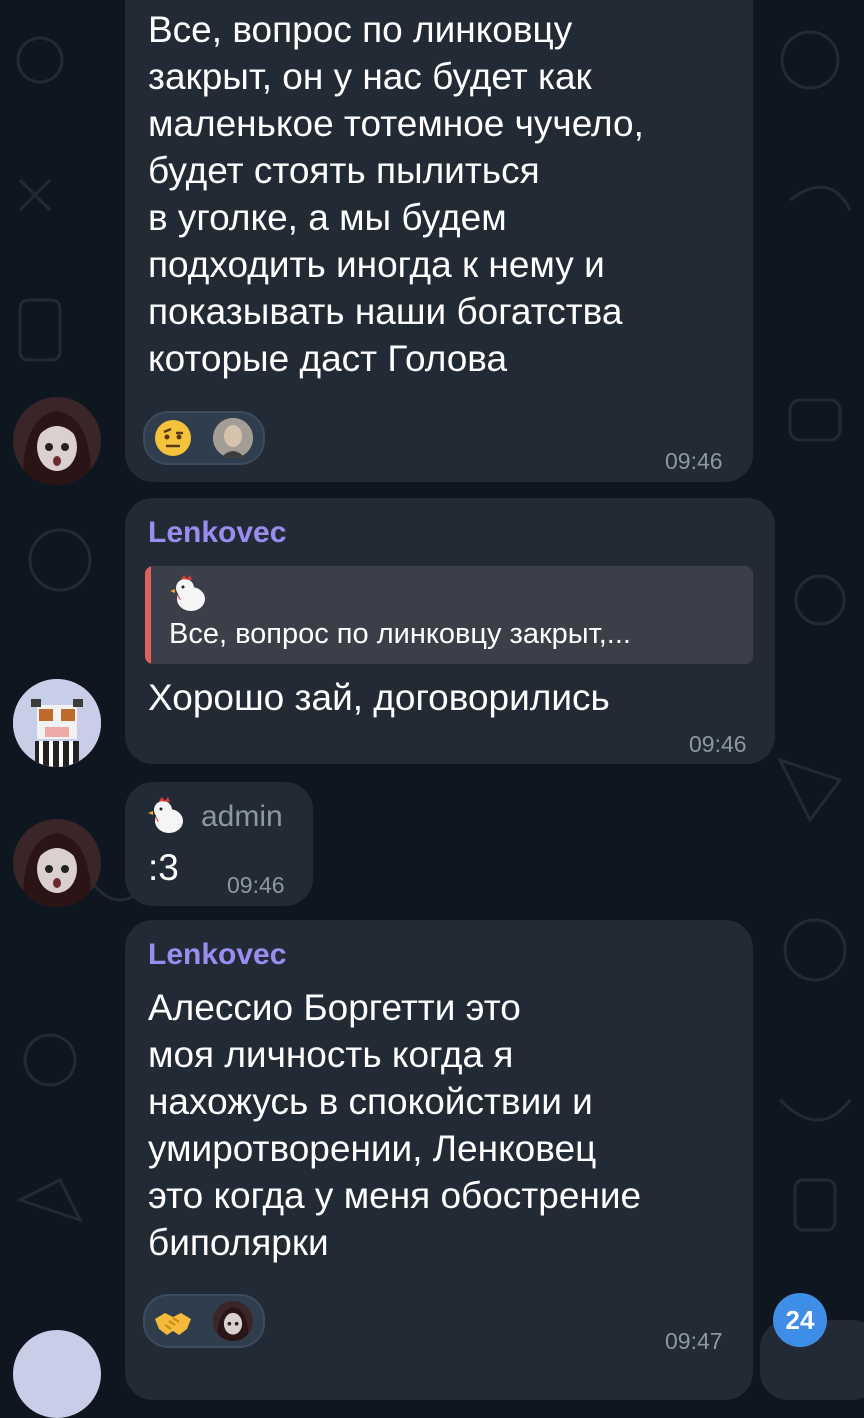 The height and width of the screenshot is (1418, 864). What do you see at coordinates (219, 844) in the screenshot?
I see `message-bubble: admin :3 09:46` at bounding box center [219, 844].